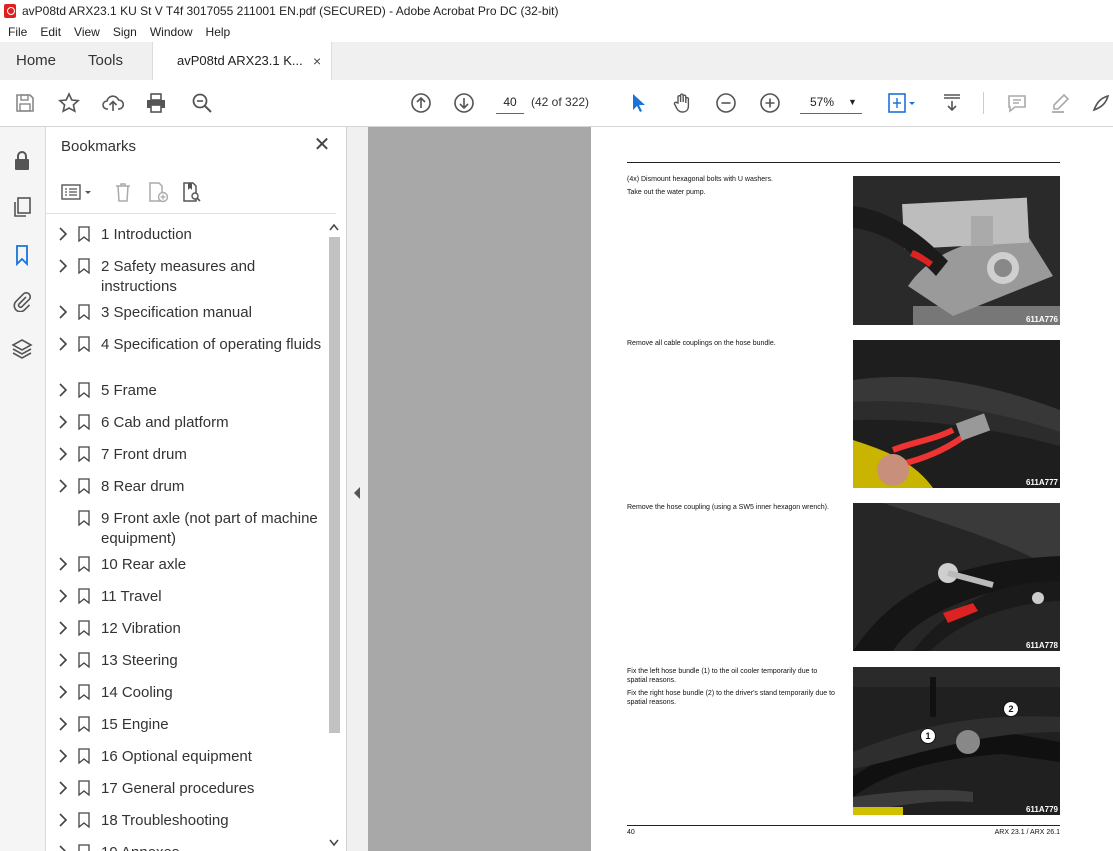 This screenshot has width=1113, height=851. Describe the element at coordinates (510, 102) in the screenshot. I see `page-number-input: 40` at that location.